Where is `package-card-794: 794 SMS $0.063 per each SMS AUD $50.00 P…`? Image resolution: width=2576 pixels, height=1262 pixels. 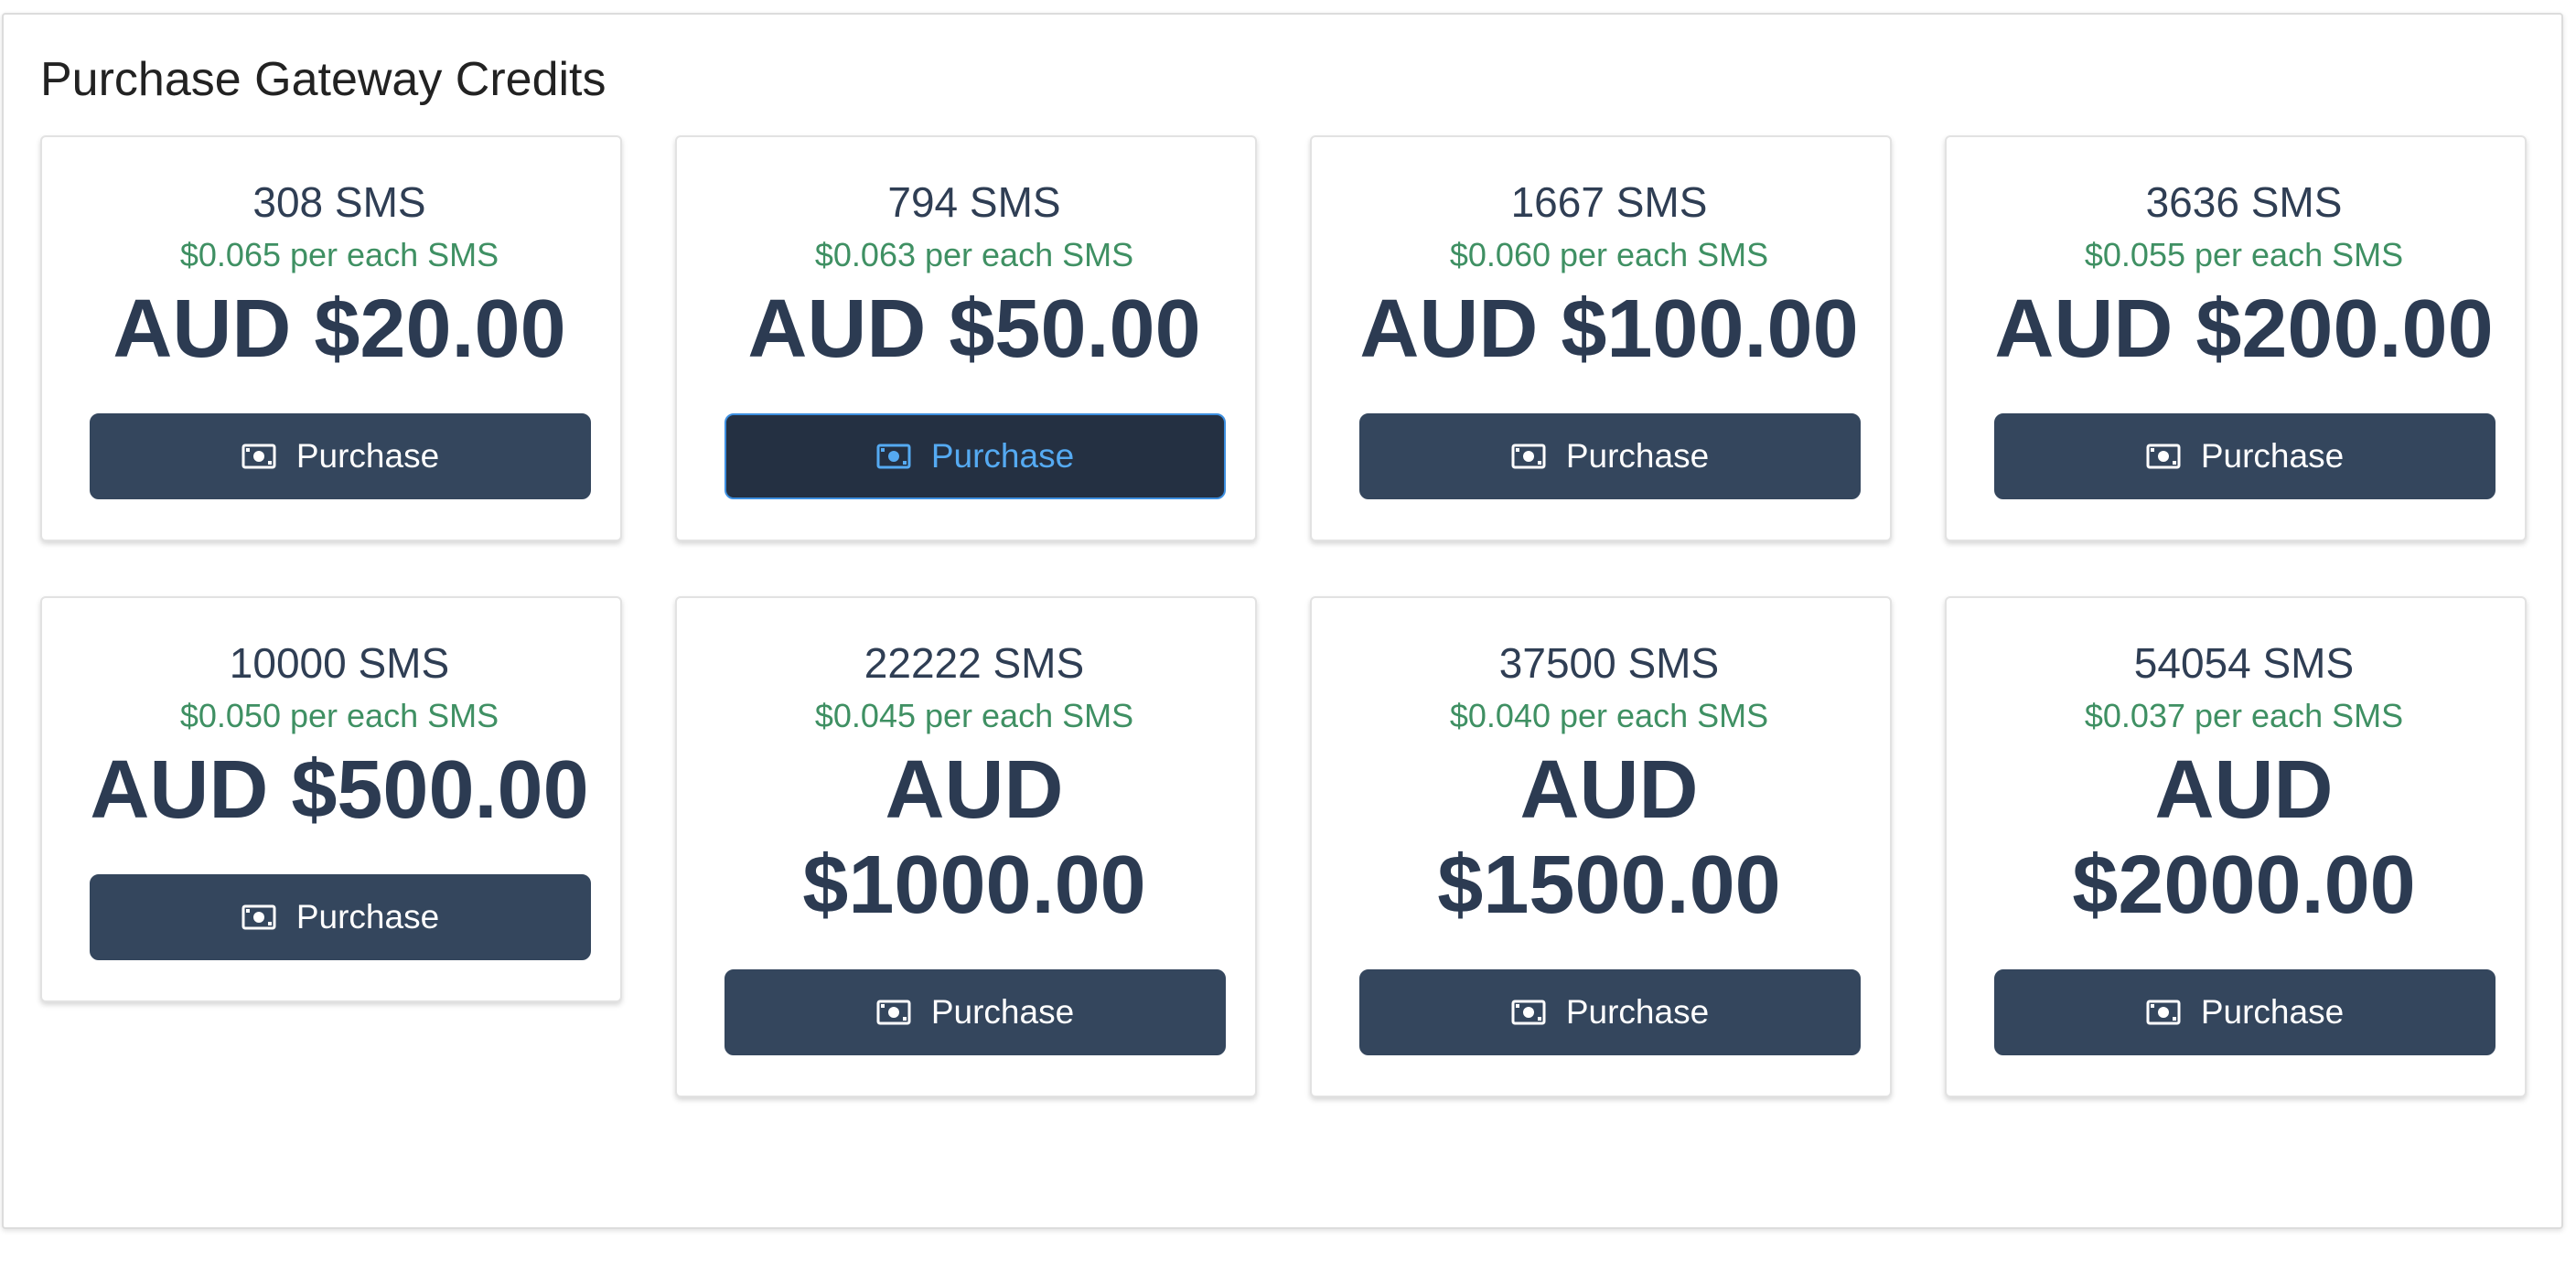
package-card-794: 794 SMS $0.063 per each SMS AUD $50.00 P… is located at coordinates (966, 338).